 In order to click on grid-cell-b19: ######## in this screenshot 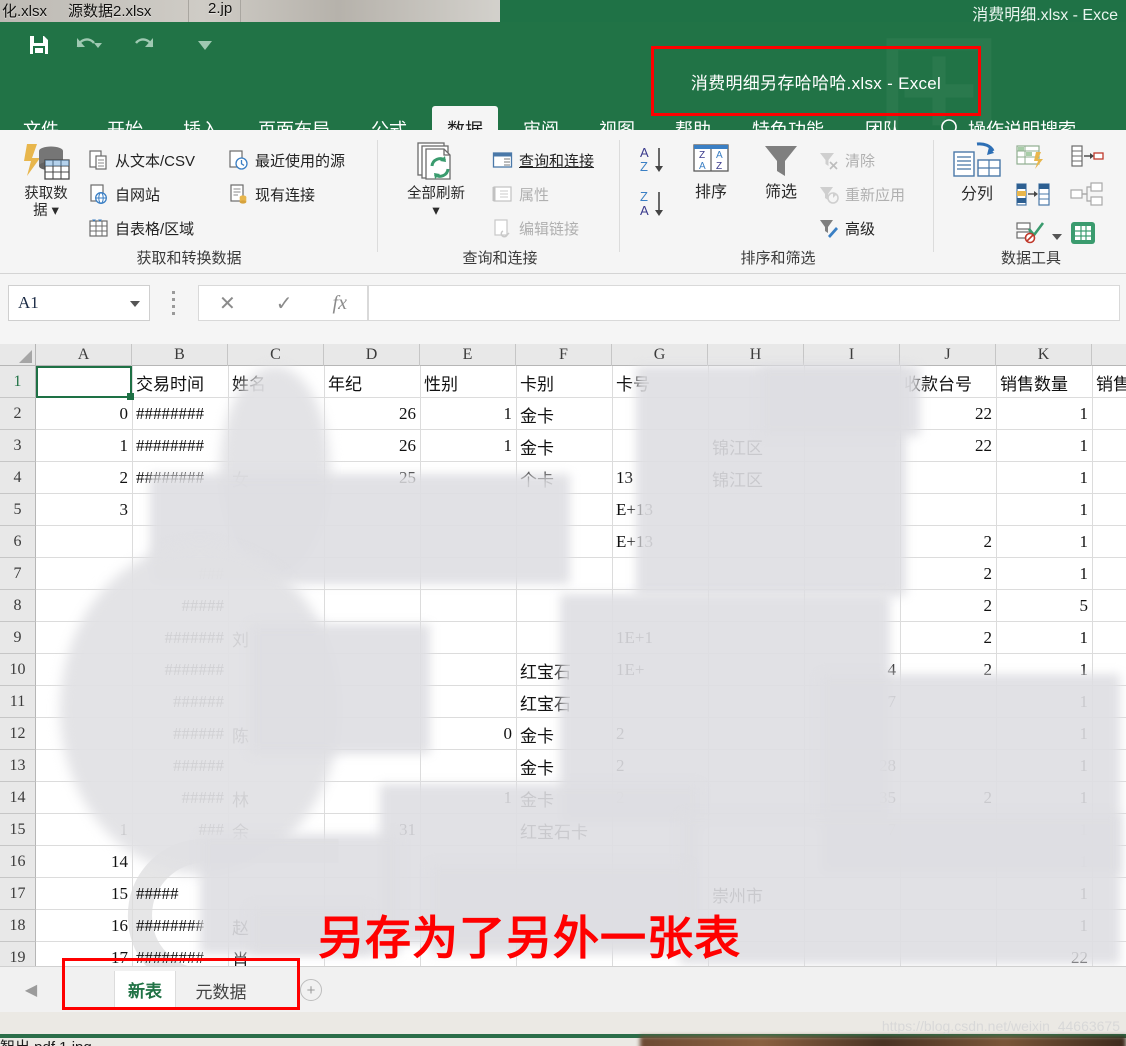, I will do `click(180, 954)`.